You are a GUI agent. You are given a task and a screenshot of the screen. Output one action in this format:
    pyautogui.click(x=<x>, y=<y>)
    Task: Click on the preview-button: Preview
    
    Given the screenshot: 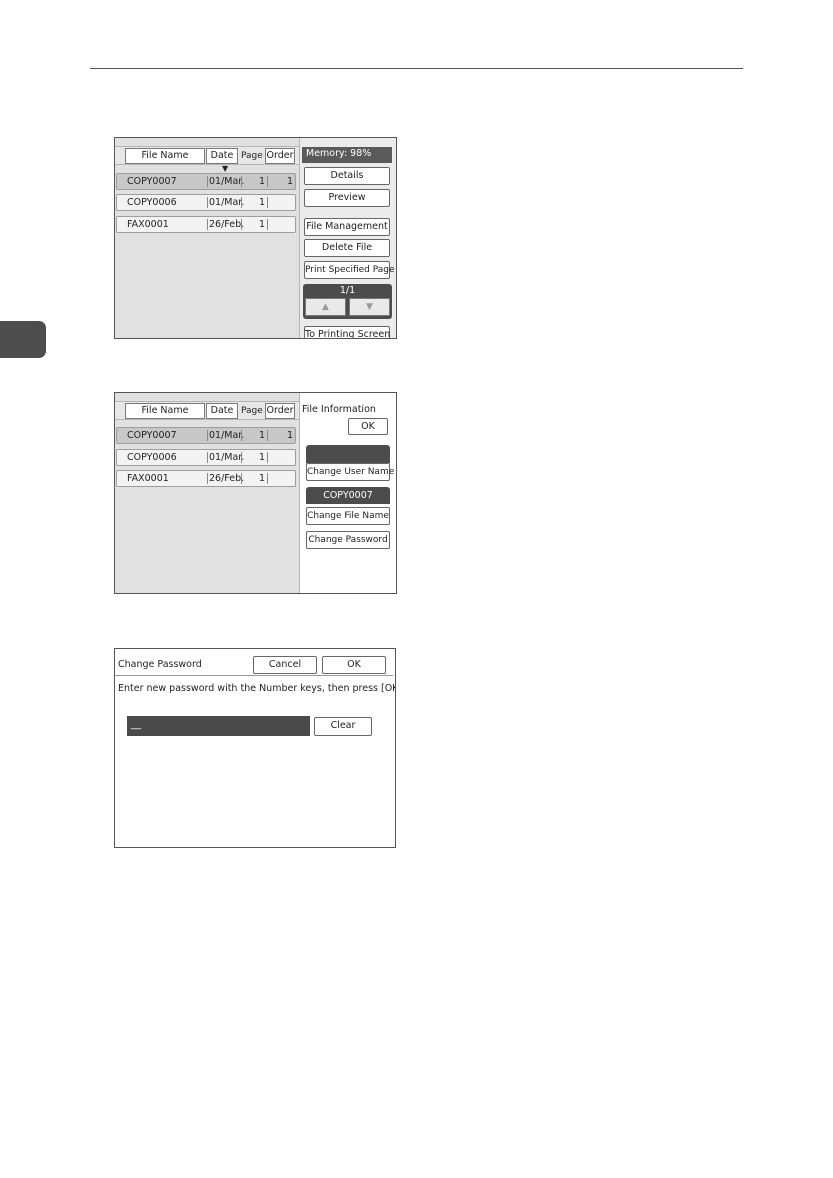 What is the action you would take?
    pyautogui.click(x=347, y=198)
    